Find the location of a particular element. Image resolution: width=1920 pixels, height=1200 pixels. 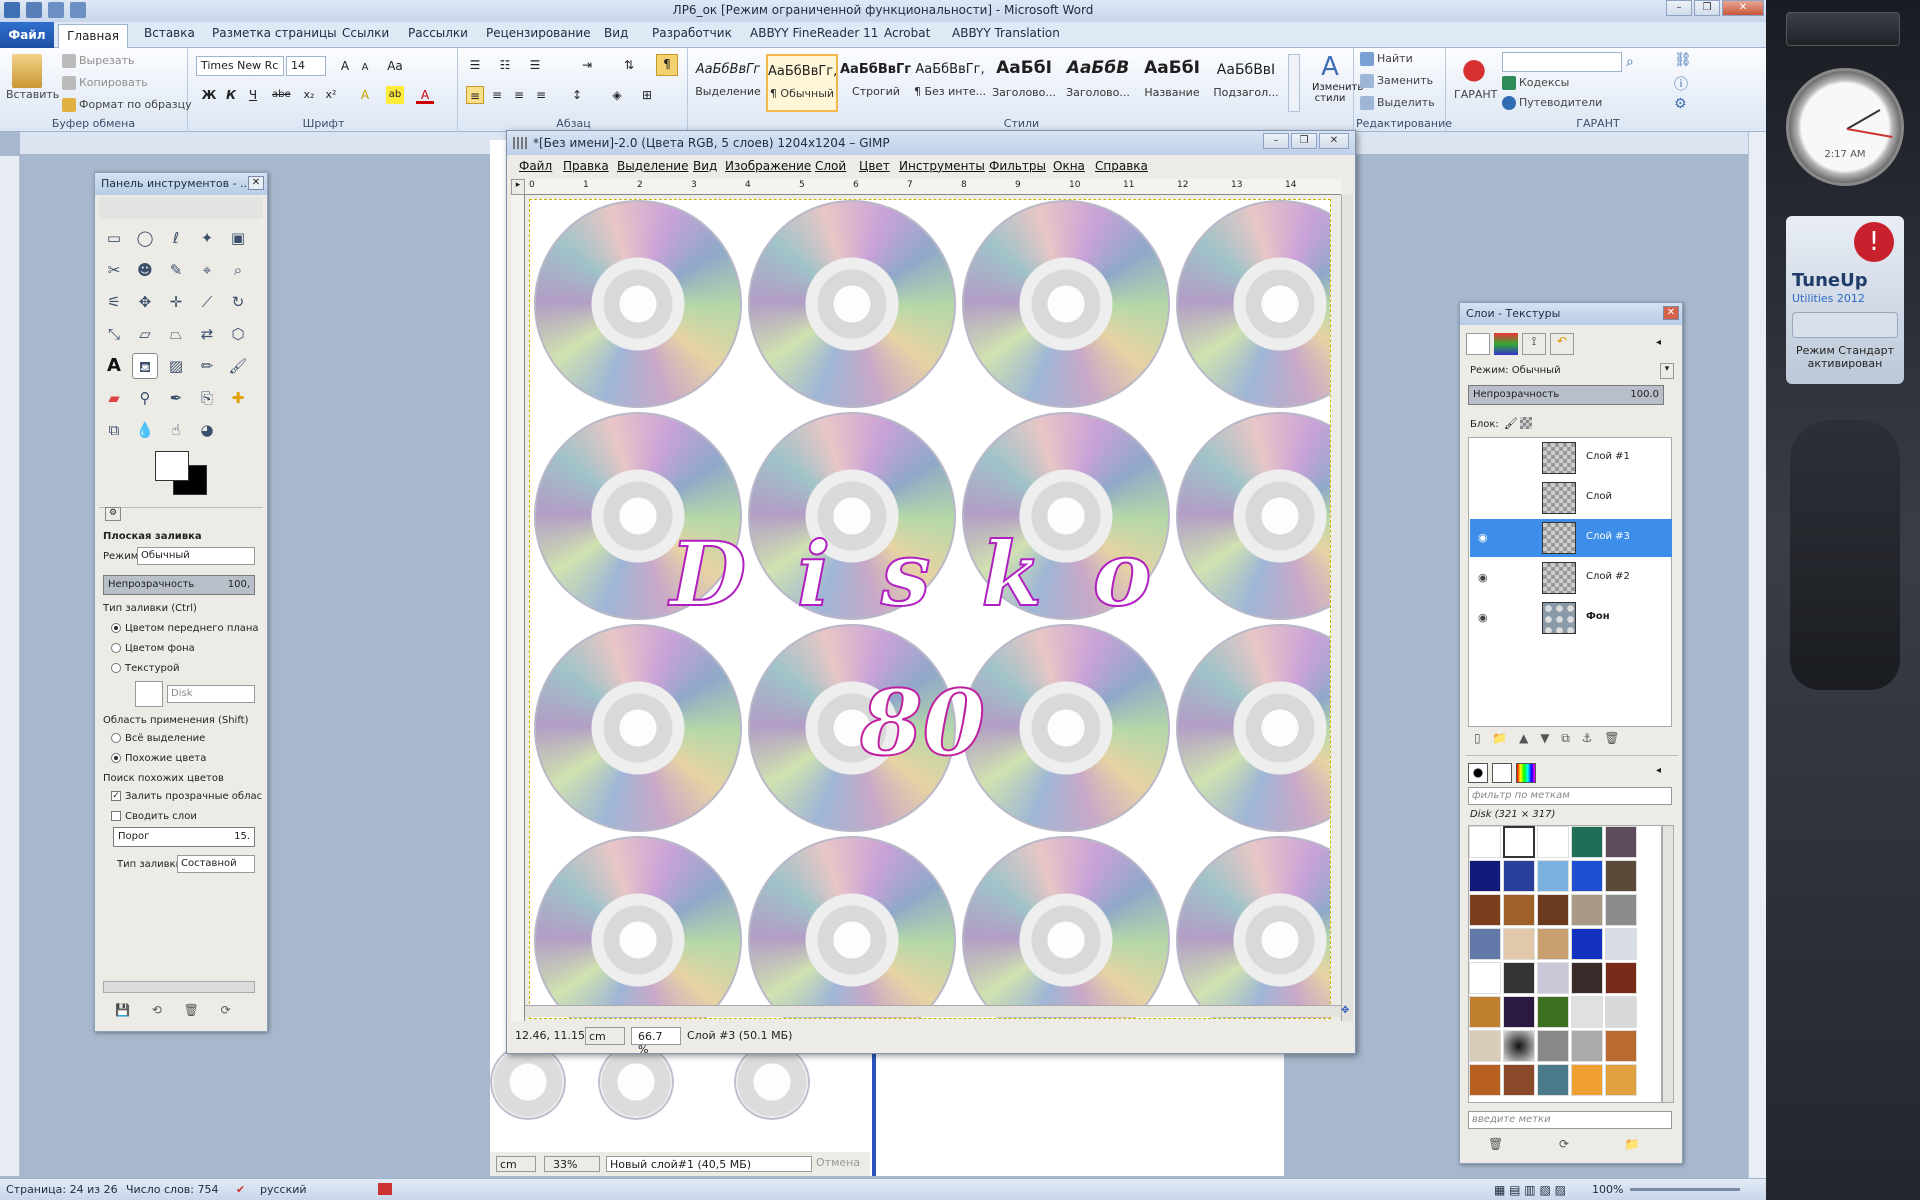

justify-icon: ≡ is located at coordinates (541, 95).